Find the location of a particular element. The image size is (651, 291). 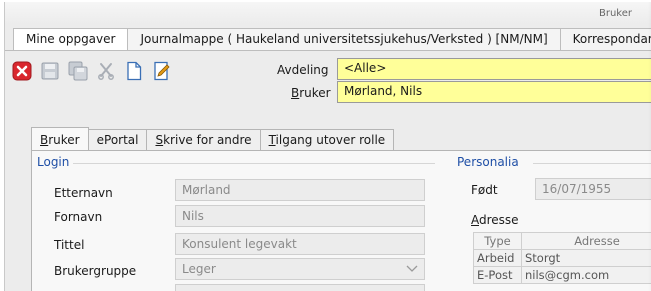

brukergruppe-value: Leger is located at coordinates (199, 269).